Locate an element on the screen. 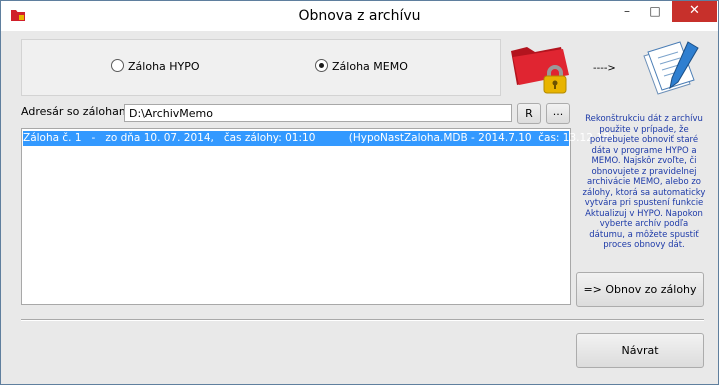 The width and height of the screenshot is (719, 385). arrow-label: ----> is located at coordinates (604, 68).